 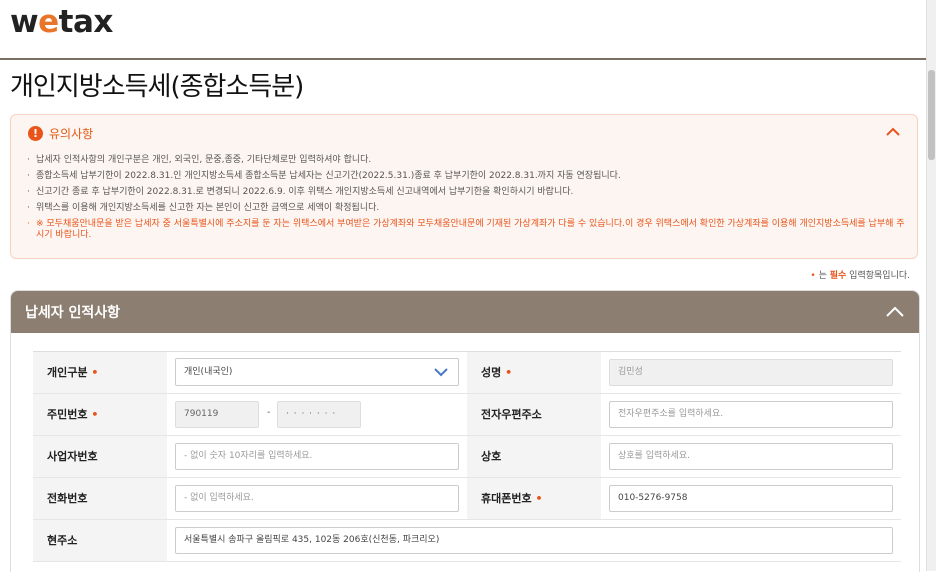 What do you see at coordinates (463, 30) in the screenshot?
I see `site-header: wetax` at bounding box center [463, 30].